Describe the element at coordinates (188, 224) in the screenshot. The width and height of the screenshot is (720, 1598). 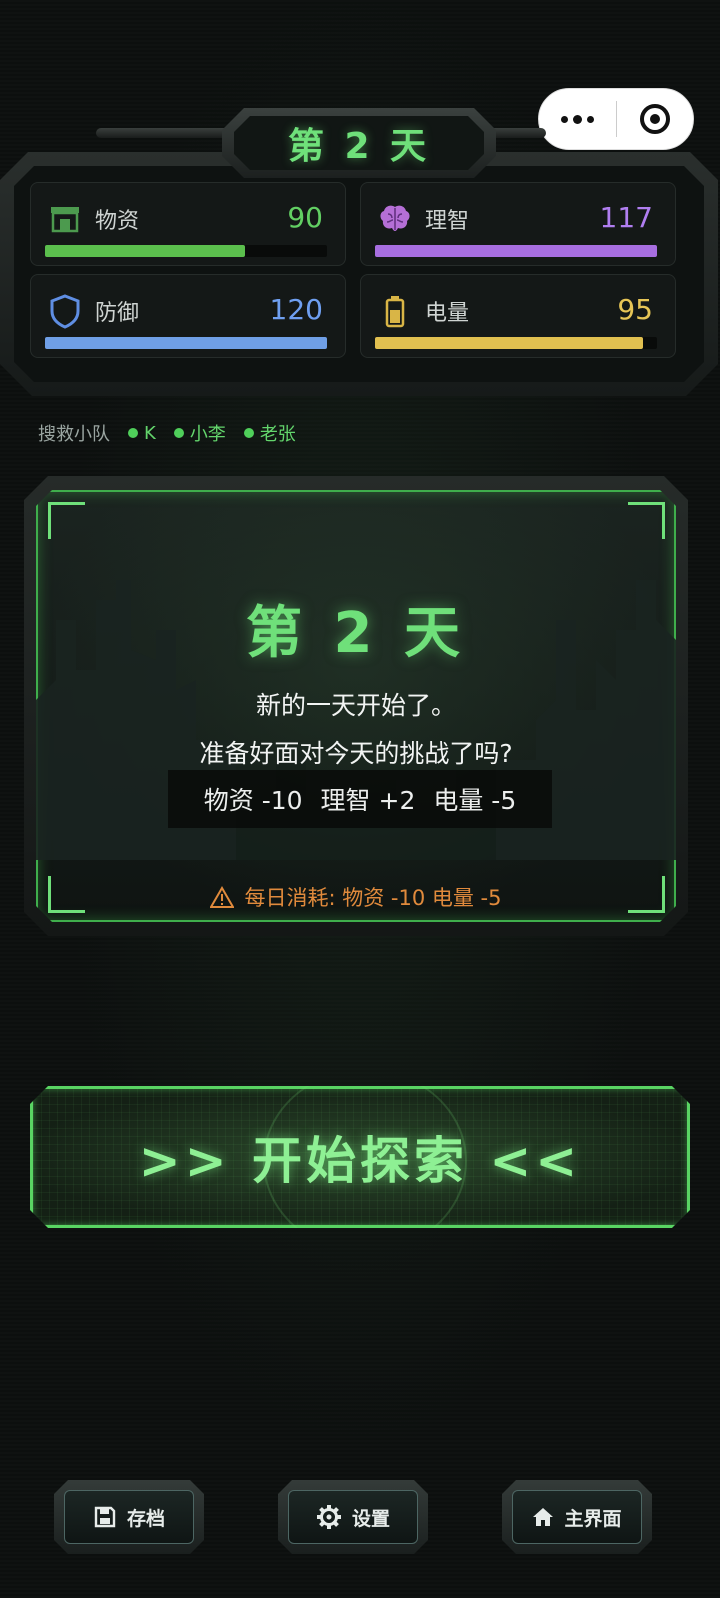
I see `stat-supplies: 物资 90` at that location.